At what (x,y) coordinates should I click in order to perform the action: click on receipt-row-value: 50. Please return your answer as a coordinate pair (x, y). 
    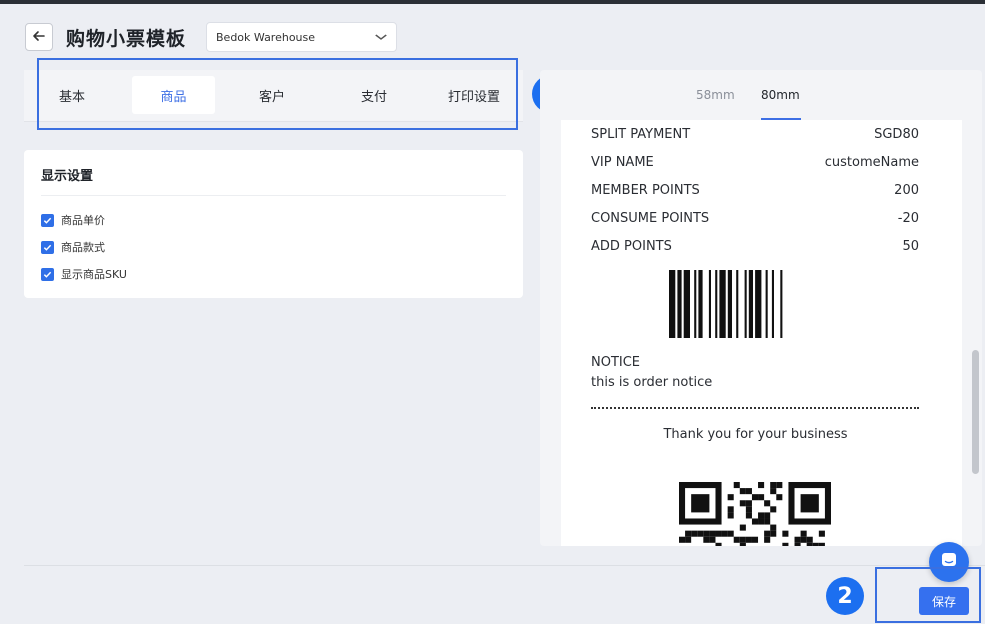
    Looking at the image, I should click on (910, 246).